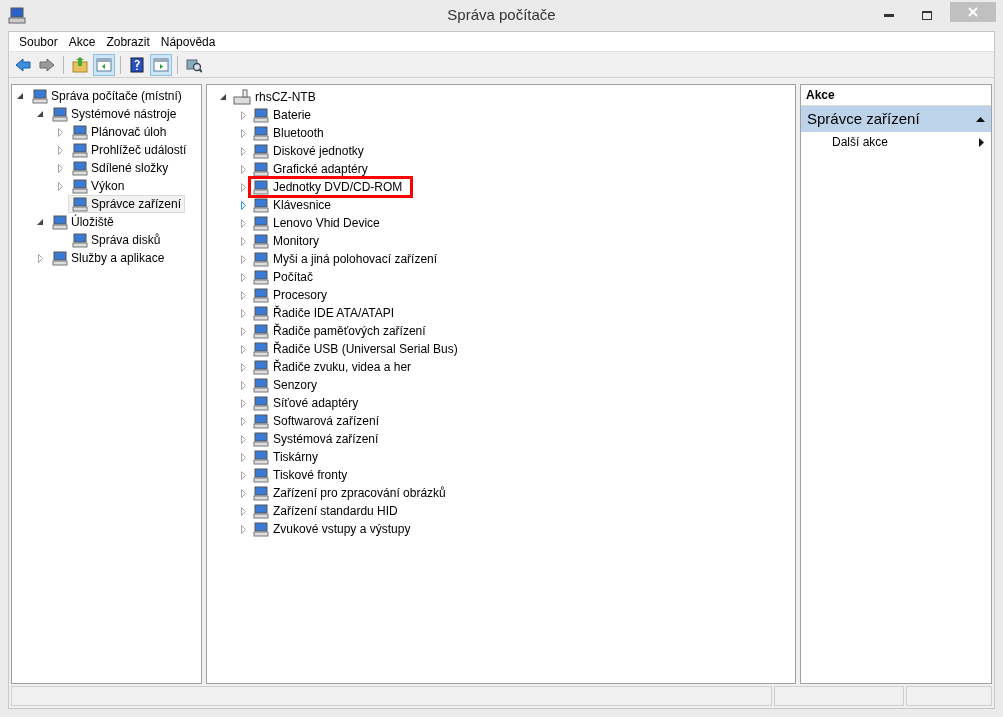  Describe the element at coordinates (339, 331) in the screenshot. I see `device-category: Řadiče paměťových zařízení` at that location.